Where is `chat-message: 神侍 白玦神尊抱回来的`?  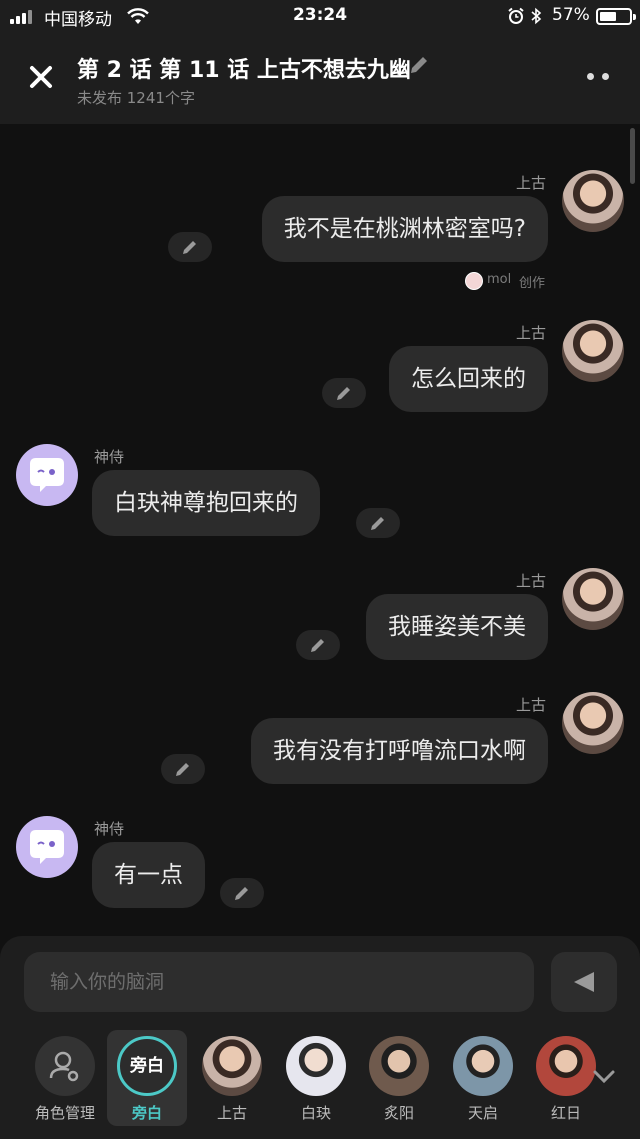 chat-message: 神侍 白玦神尊抱回来的 is located at coordinates (320, 492).